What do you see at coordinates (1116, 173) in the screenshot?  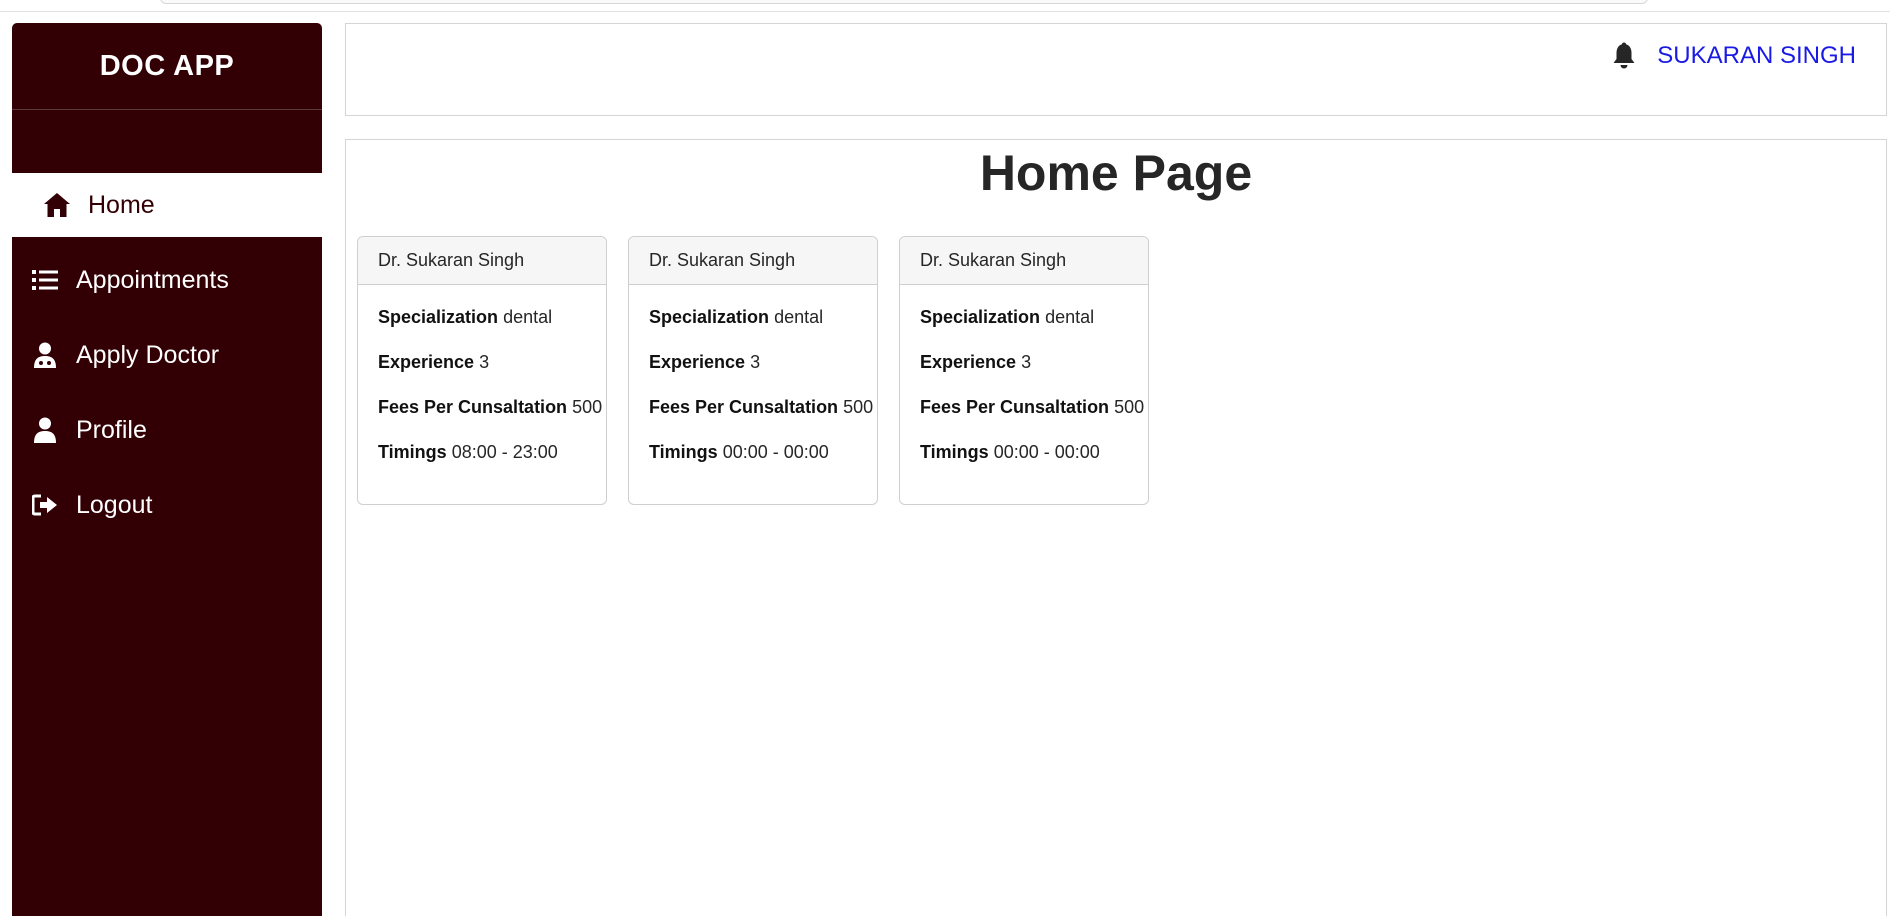 I see `page-title: Home Page` at bounding box center [1116, 173].